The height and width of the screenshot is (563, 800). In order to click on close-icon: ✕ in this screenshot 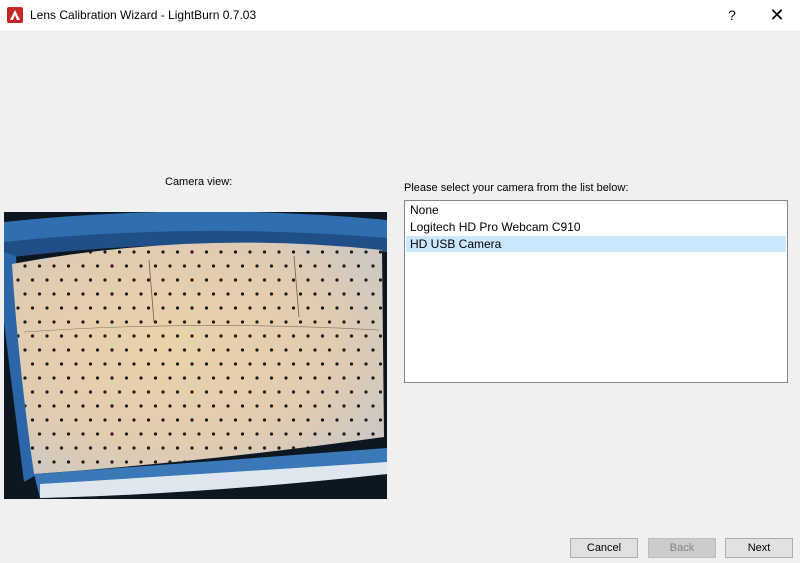, I will do `click(777, 14)`.